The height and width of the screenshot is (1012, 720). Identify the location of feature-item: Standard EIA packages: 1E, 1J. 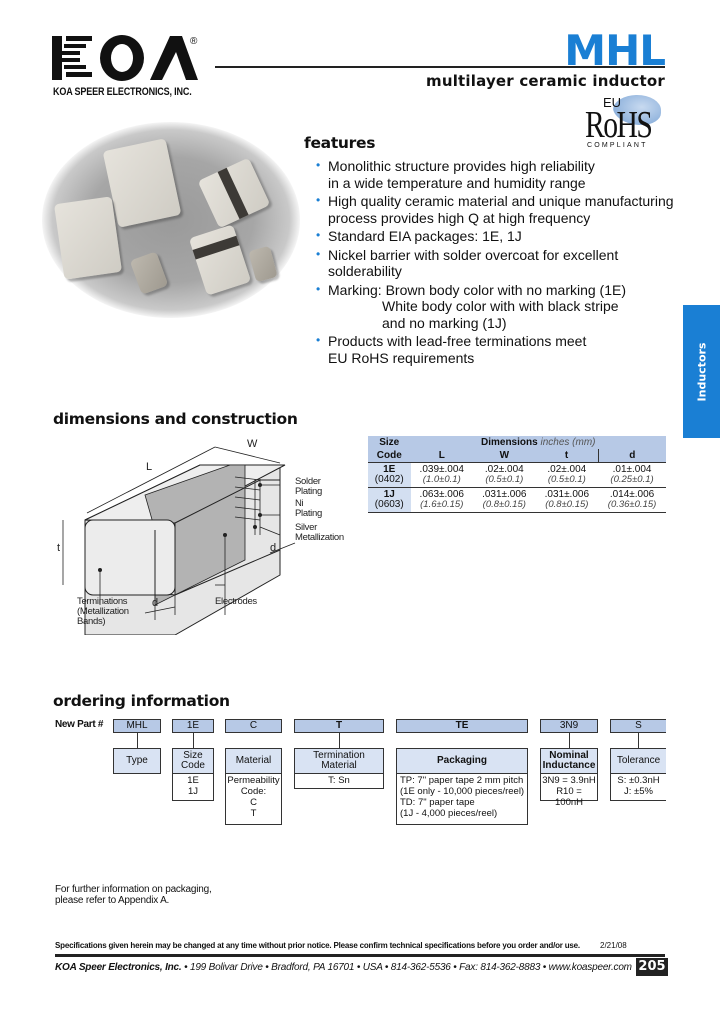
(496, 236).